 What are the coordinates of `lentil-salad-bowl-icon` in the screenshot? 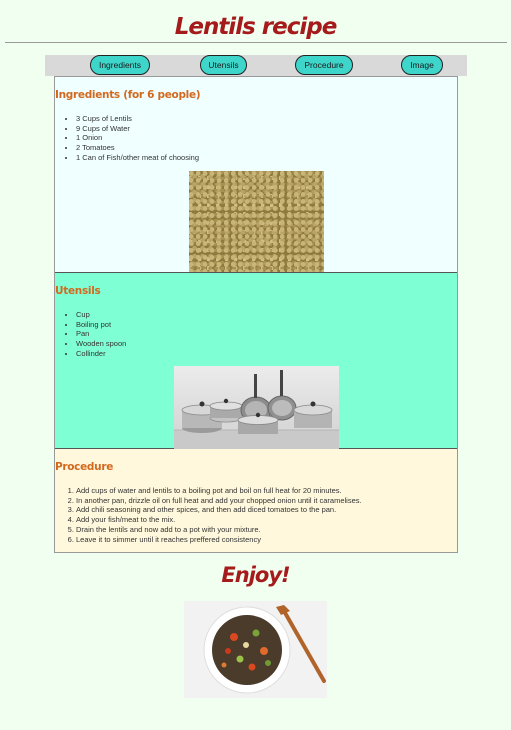 It's located at (255, 649).